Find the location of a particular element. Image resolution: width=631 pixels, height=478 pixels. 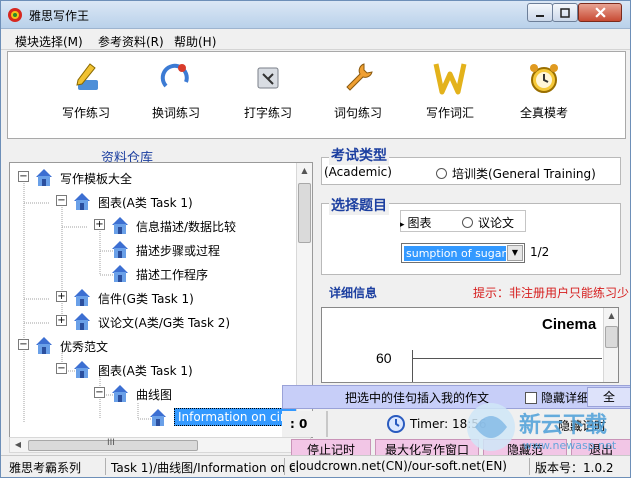

watermark-text: 新云下载 is located at coordinates (563, 425).